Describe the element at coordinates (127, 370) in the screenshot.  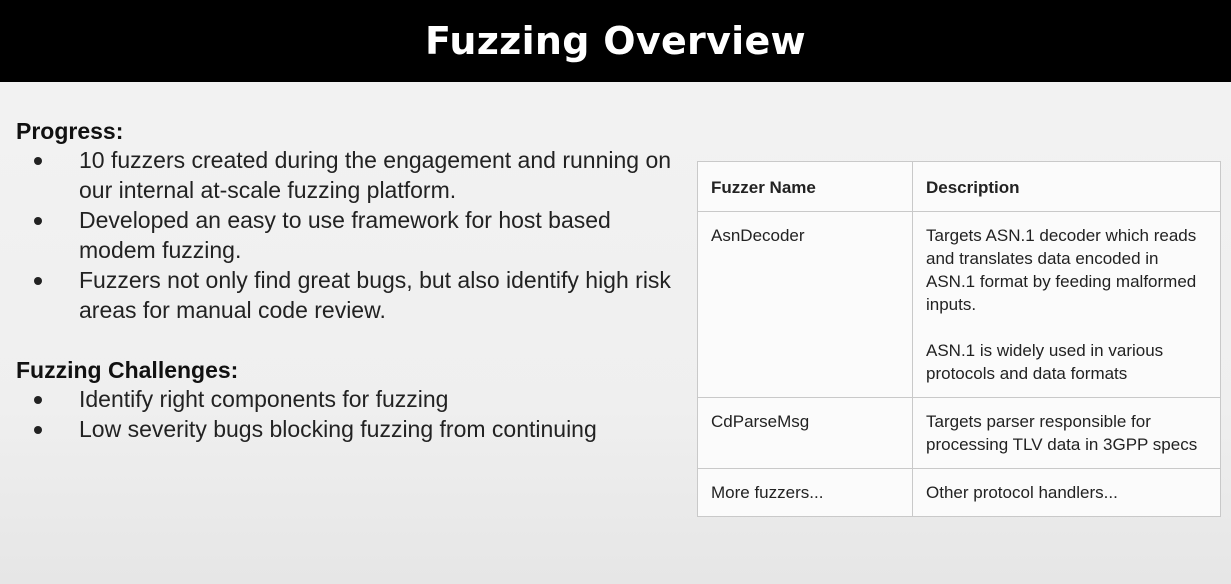
I see `challenges-heading: Fuzzing Challenges:` at that location.